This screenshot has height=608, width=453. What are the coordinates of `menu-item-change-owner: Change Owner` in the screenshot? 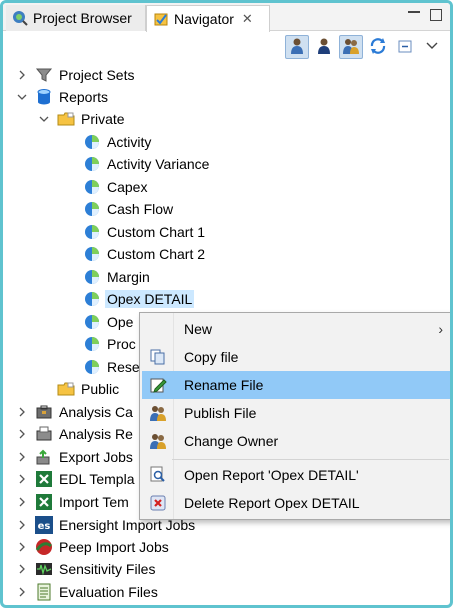 It's located at (296, 441).